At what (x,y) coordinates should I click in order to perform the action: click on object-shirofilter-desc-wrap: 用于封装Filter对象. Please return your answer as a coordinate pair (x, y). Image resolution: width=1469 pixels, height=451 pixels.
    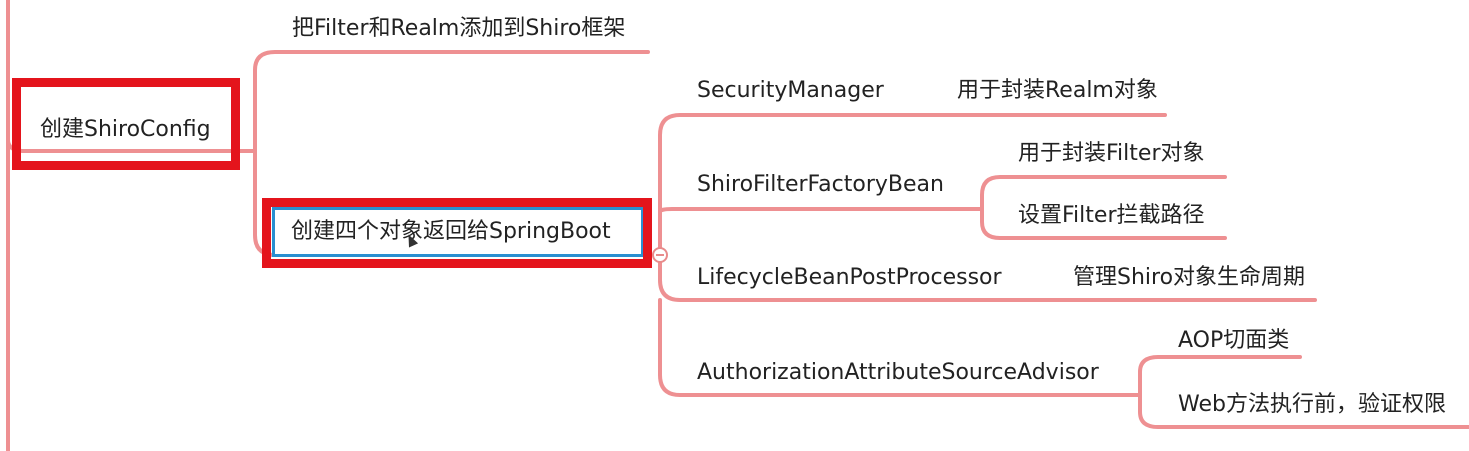
    Looking at the image, I should click on (1111, 154).